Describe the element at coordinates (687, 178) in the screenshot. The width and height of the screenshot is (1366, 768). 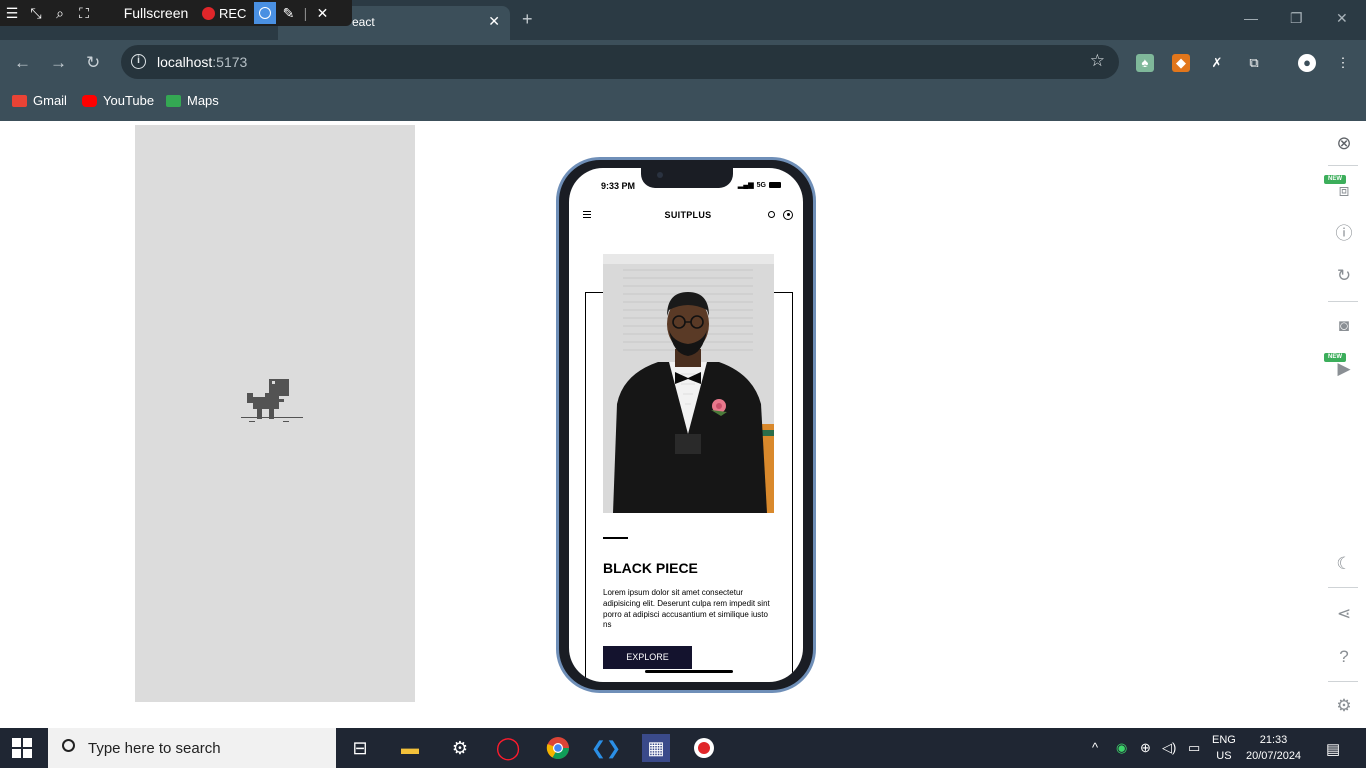
I see `phone-notch` at that location.